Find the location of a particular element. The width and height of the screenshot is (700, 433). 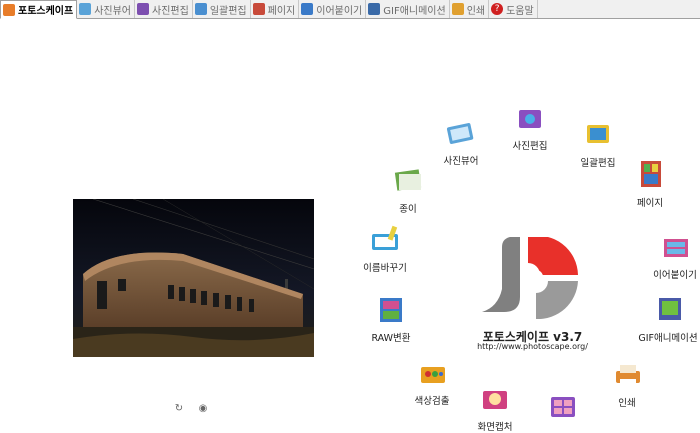

tab-photo-viewer: 사진뷰어 is located at coordinates (106, 9).